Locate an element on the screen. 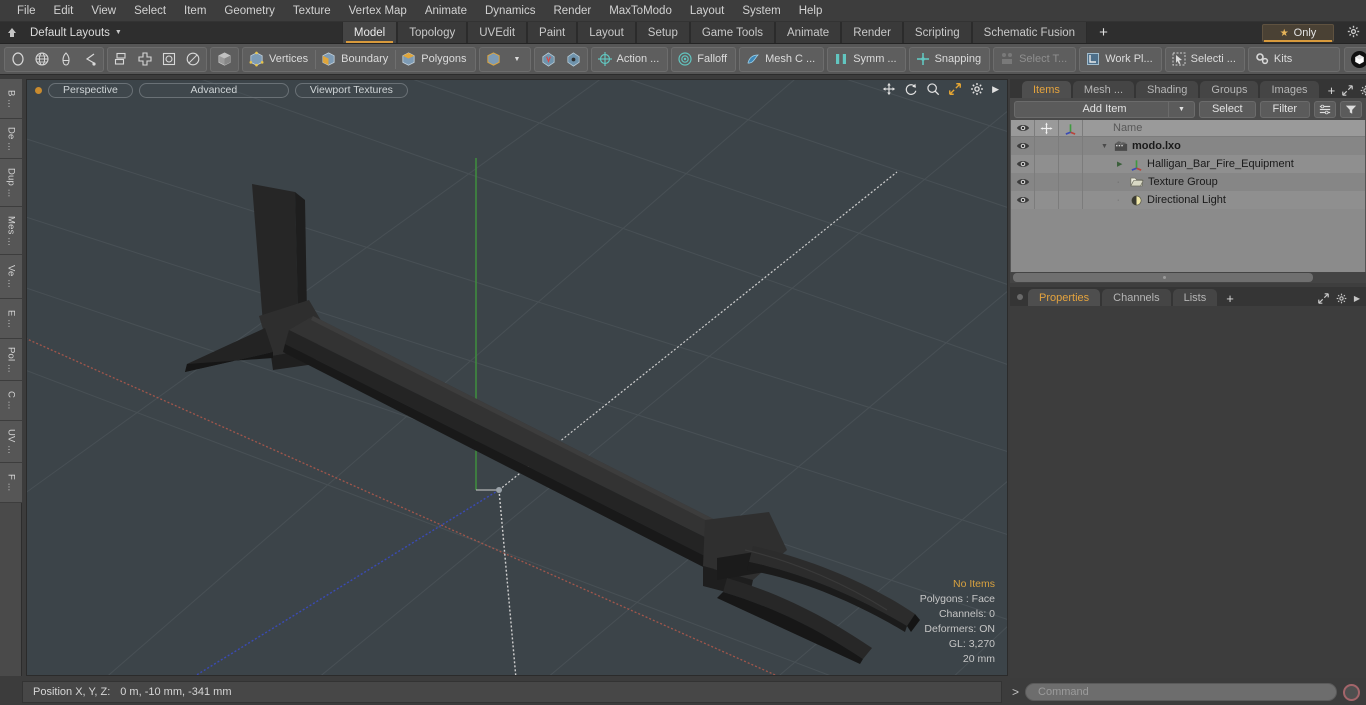 This screenshot has height=705, width=1366. kits-button: Kits is located at coordinates (1274, 59).